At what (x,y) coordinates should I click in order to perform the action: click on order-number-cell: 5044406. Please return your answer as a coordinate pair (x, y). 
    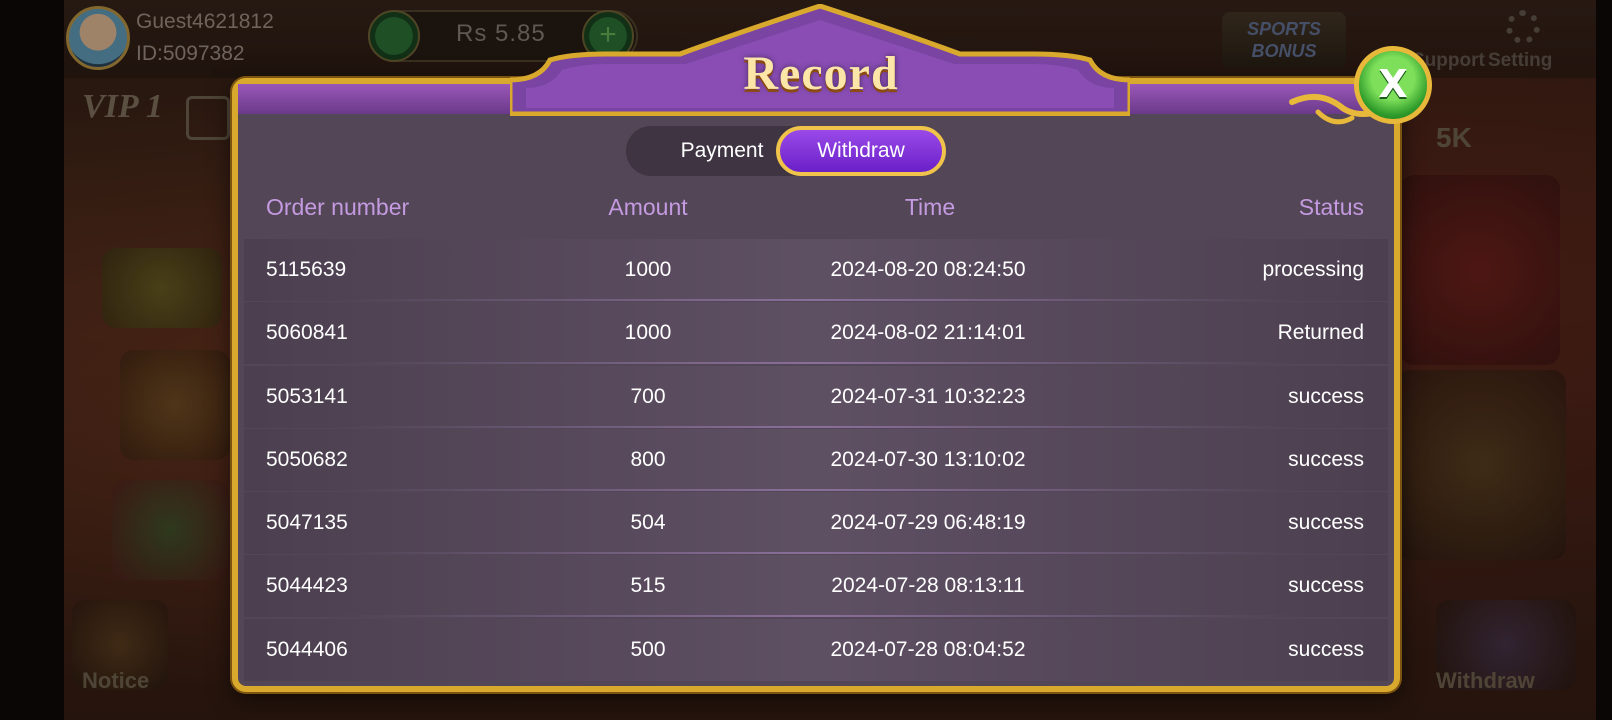
    Looking at the image, I should click on (307, 649).